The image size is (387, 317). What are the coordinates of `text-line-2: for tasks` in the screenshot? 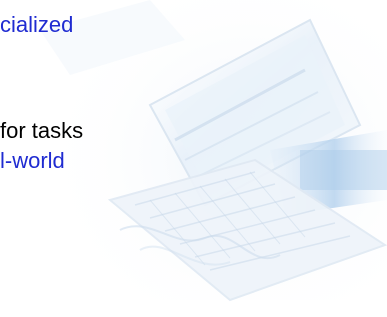 It's located at (42, 130).